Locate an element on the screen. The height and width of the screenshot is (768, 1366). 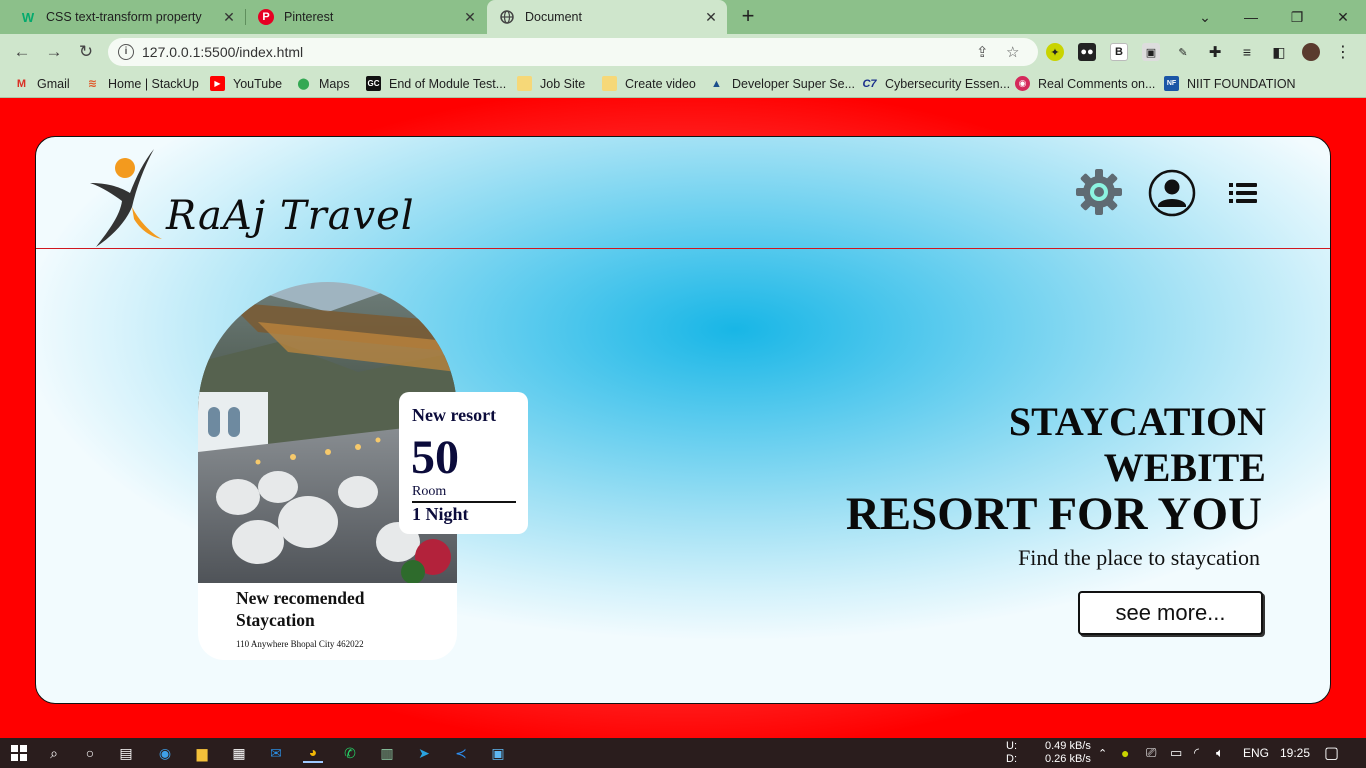
telegram-icon: ➤ is located at coordinates (424, 753).